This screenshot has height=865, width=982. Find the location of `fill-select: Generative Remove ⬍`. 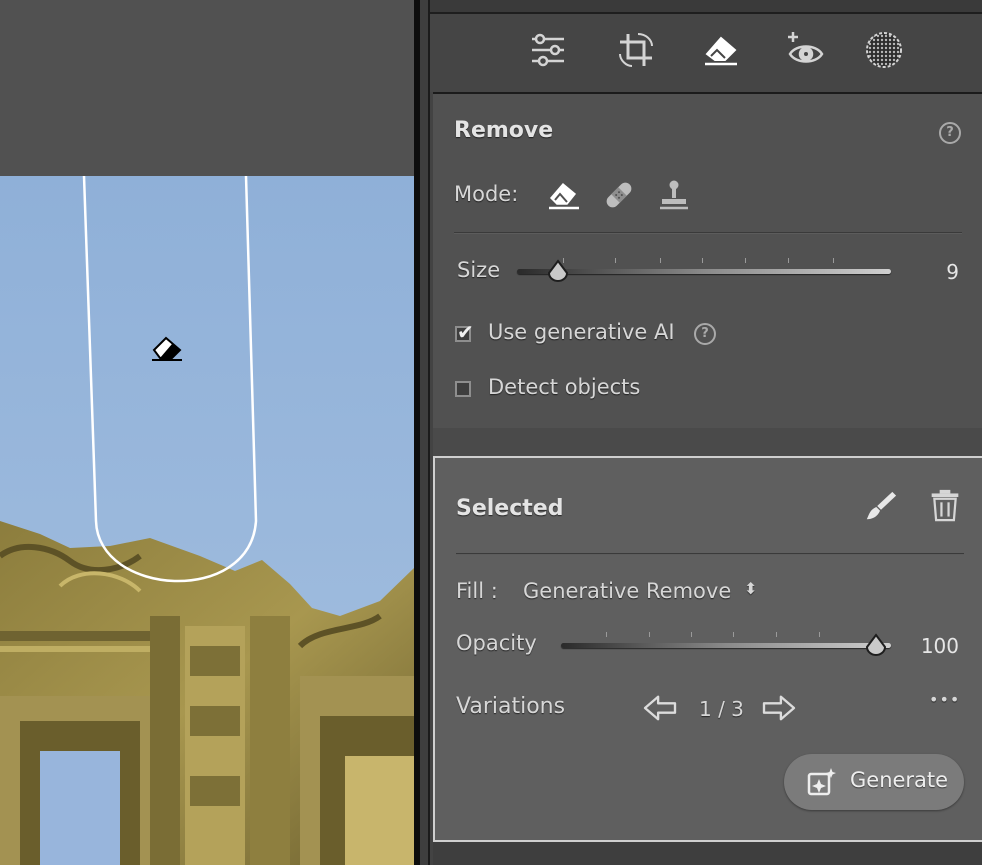

fill-select: Generative Remove ⬍ is located at coordinates (653, 592).